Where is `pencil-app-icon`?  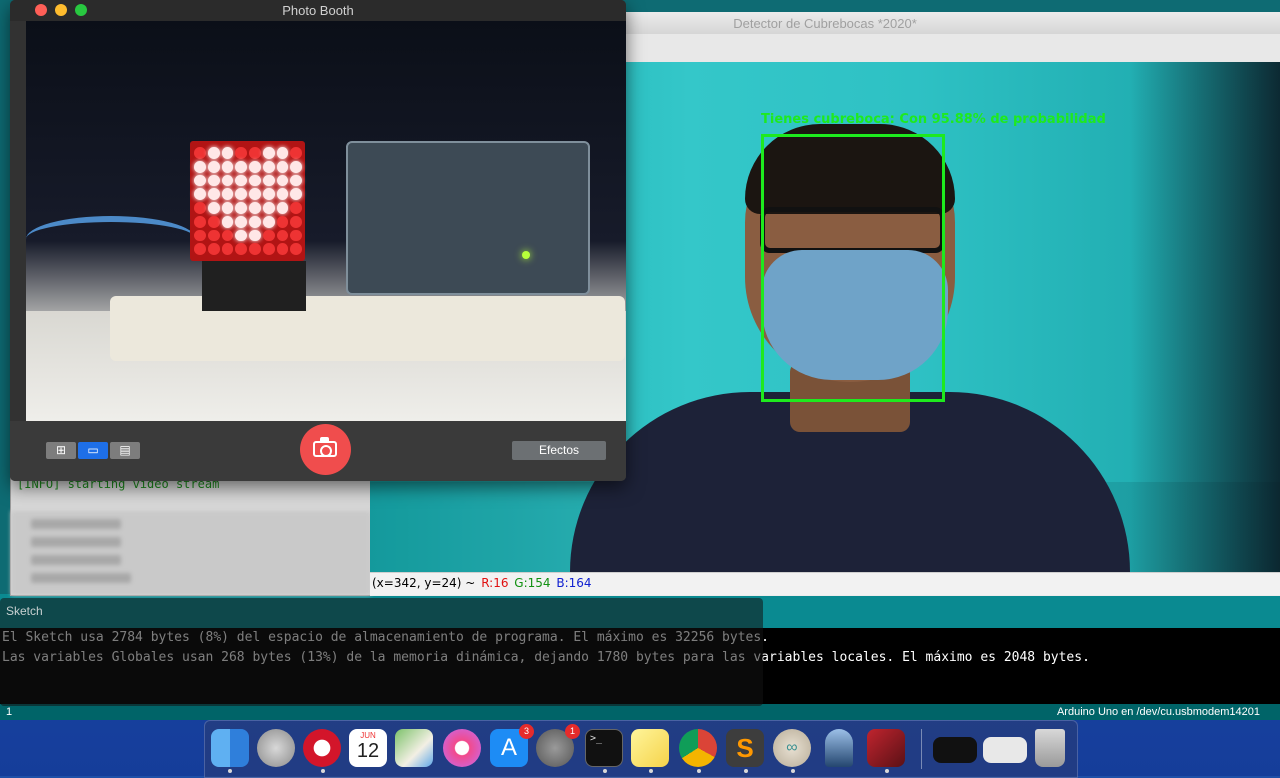 pencil-app-icon is located at coordinates (839, 748).